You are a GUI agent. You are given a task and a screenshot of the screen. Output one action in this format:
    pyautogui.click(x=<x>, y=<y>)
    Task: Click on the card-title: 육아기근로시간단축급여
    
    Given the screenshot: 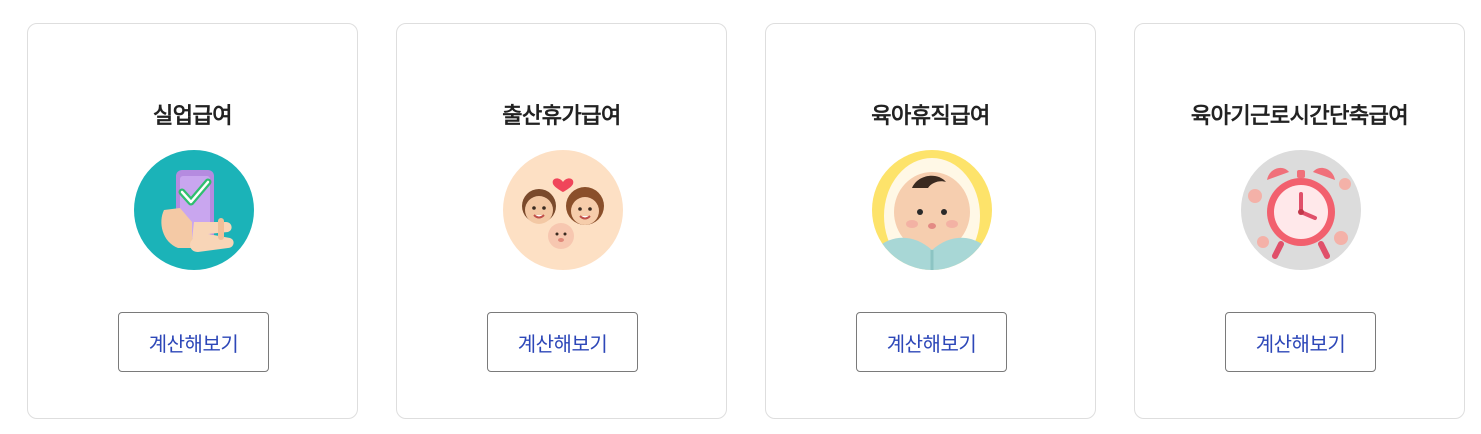 What is the action you would take?
    pyautogui.click(x=1299, y=116)
    